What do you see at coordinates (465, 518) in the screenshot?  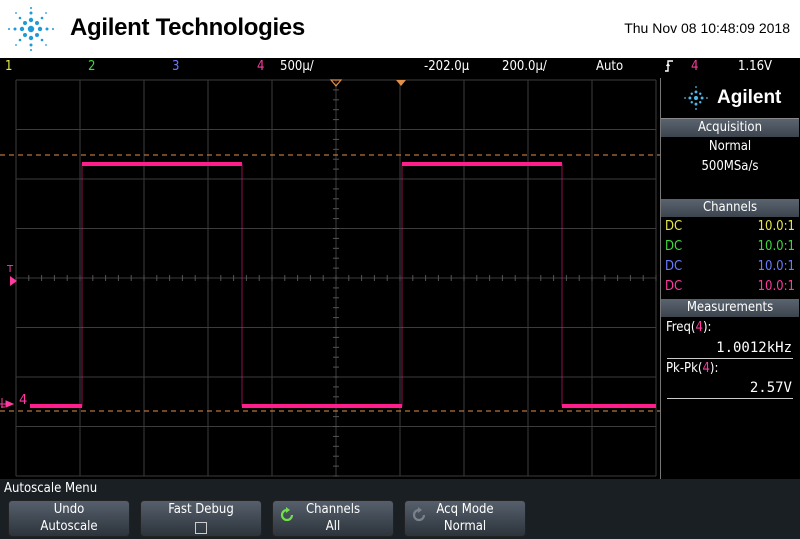 I see `acq-mode-button: Acq Mode Normal` at bounding box center [465, 518].